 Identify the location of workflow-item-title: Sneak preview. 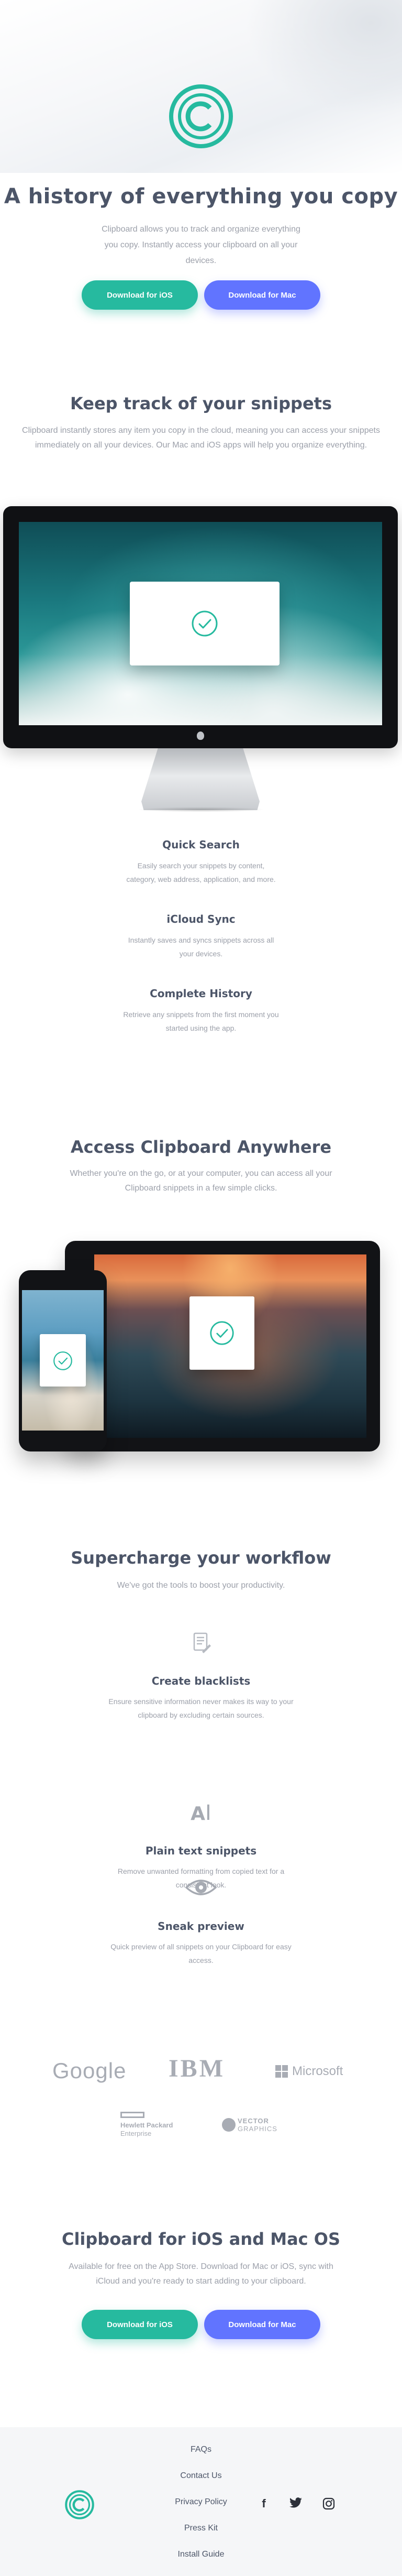
(201, 1927).